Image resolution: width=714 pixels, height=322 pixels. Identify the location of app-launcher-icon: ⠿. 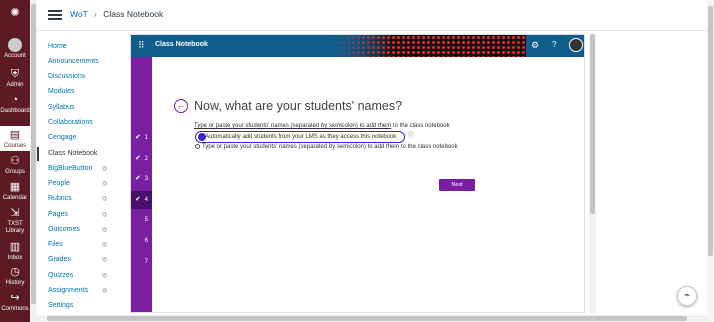
(141, 45).